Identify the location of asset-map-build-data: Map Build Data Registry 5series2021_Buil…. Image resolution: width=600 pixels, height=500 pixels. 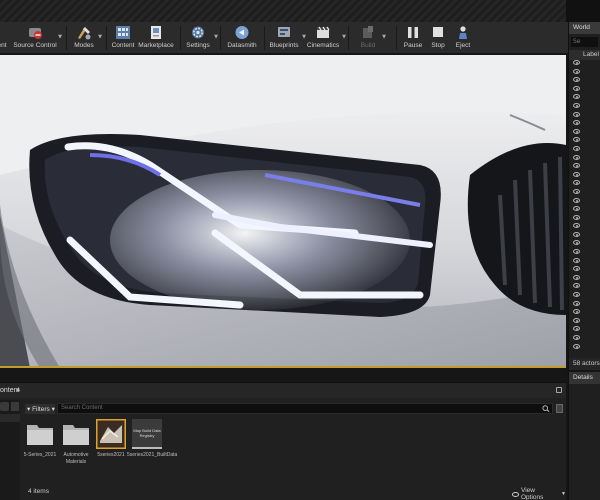
(152, 439).